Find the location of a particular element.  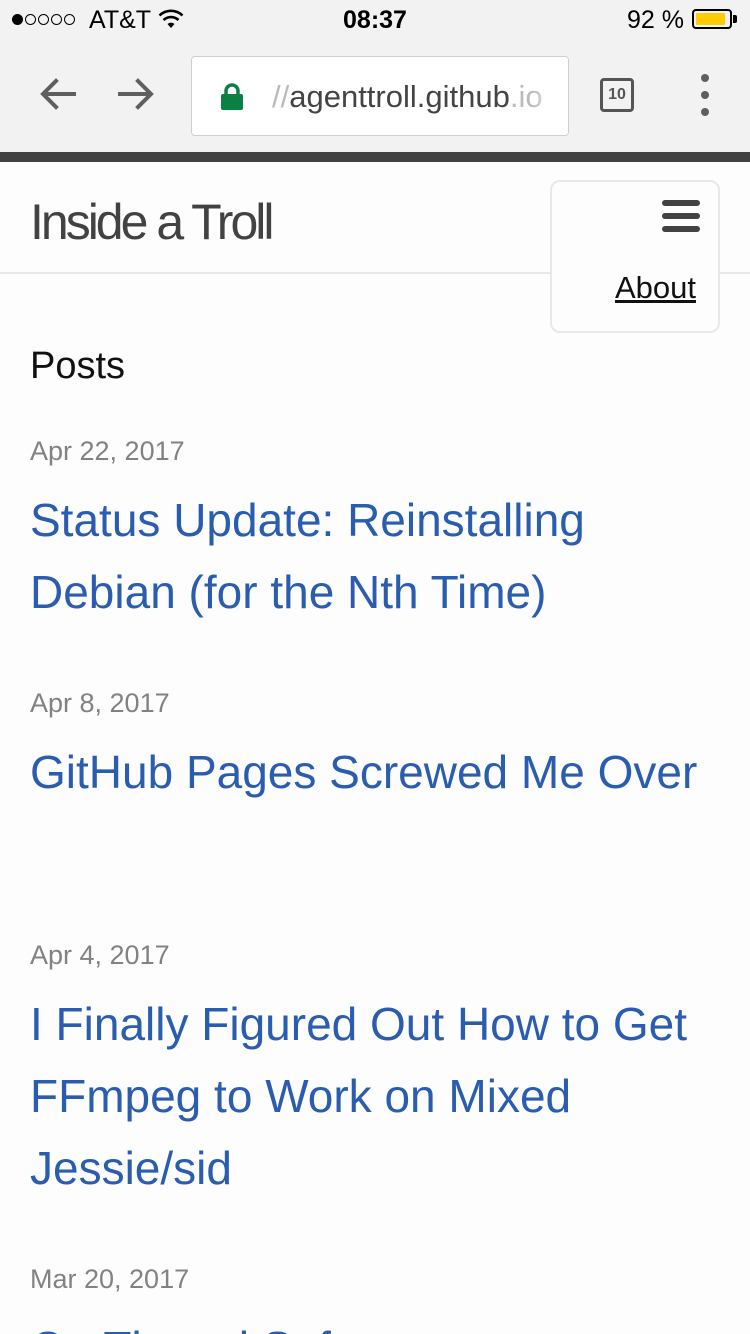

browser-divider is located at coordinates (375, 157).